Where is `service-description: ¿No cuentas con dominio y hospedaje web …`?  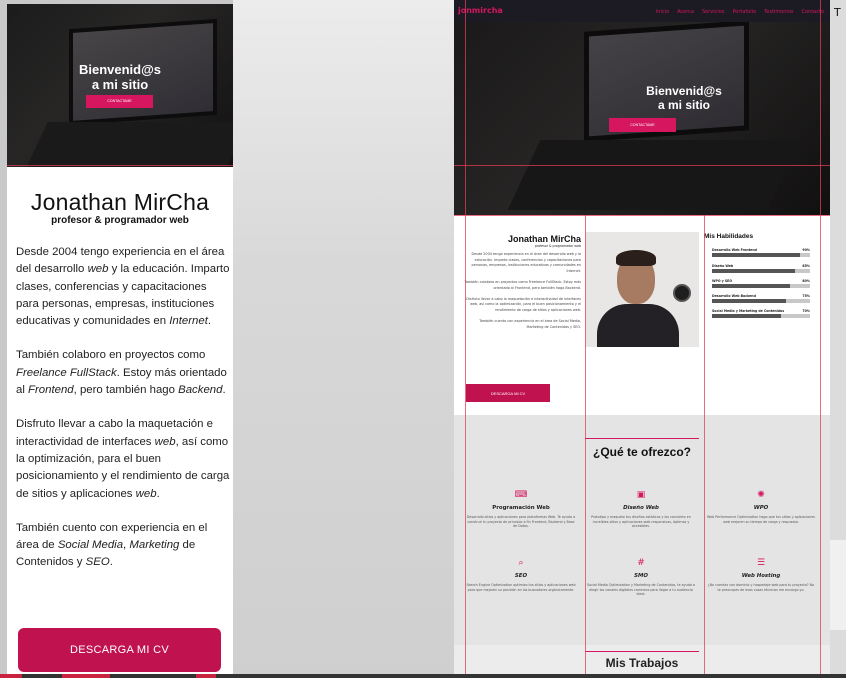
service-description: ¿No cuentas con dominio y hospedaje web … is located at coordinates (761, 587).